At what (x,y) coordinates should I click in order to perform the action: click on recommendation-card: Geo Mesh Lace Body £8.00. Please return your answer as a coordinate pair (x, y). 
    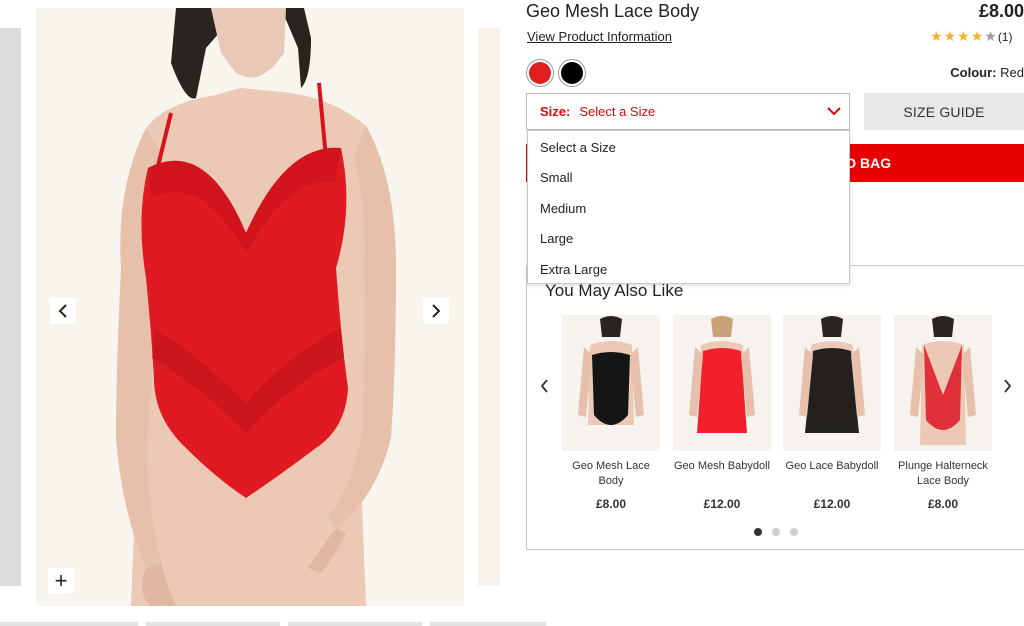
    Looking at the image, I should click on (611, 413).